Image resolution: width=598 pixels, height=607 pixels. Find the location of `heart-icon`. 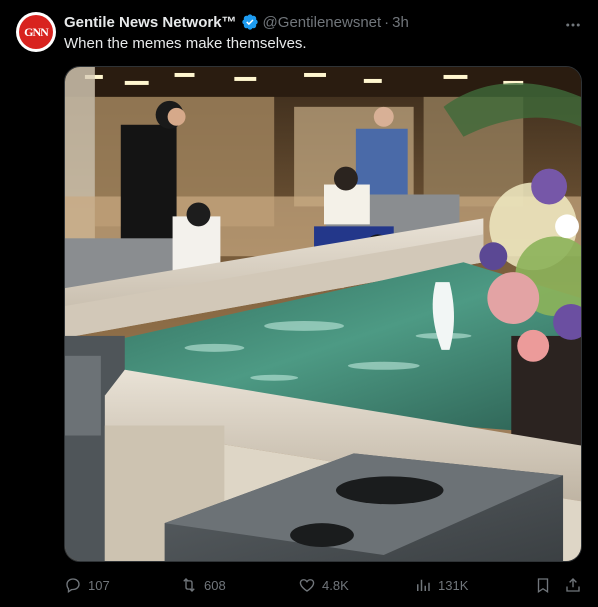

heart-icon is located at coordinates (307, 585).